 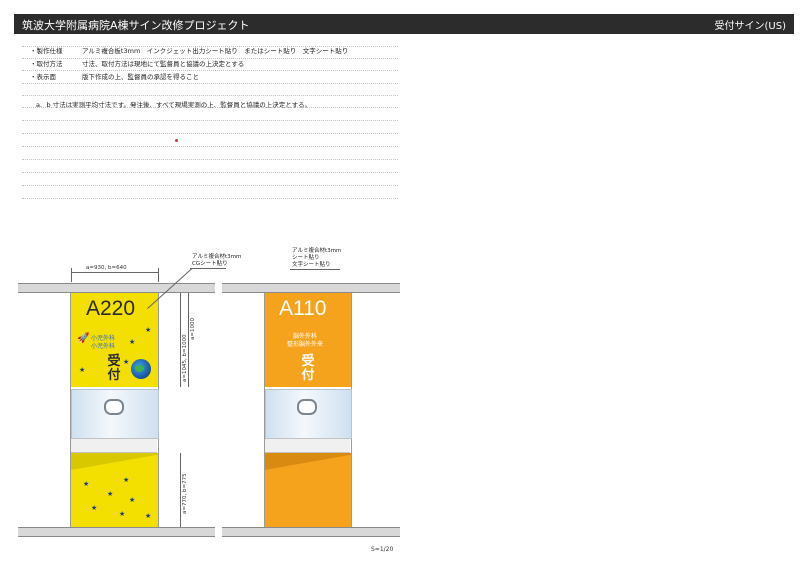 What do you see at coordinates (140, 77) in the screenshot?
I see `spec-value: 版下作成の上、監督員の承認を得ること` at bounding box center [140, 77].